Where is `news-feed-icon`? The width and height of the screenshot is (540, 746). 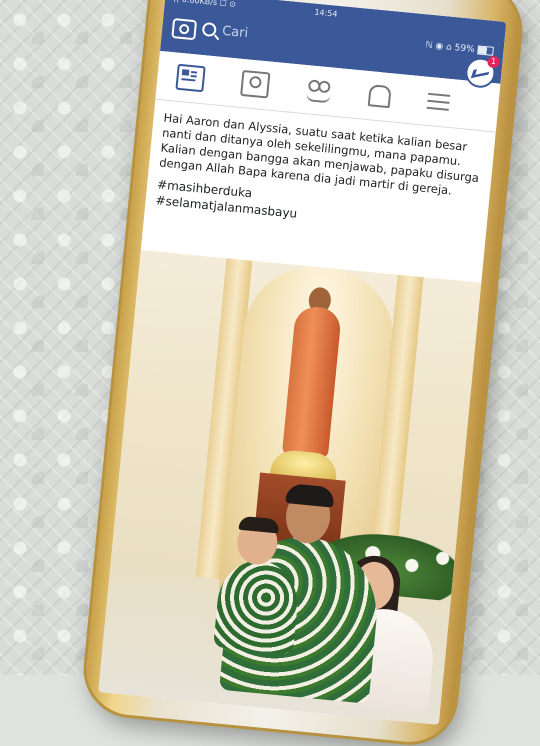
news-feed-icon is located at coordinates (190, 78).